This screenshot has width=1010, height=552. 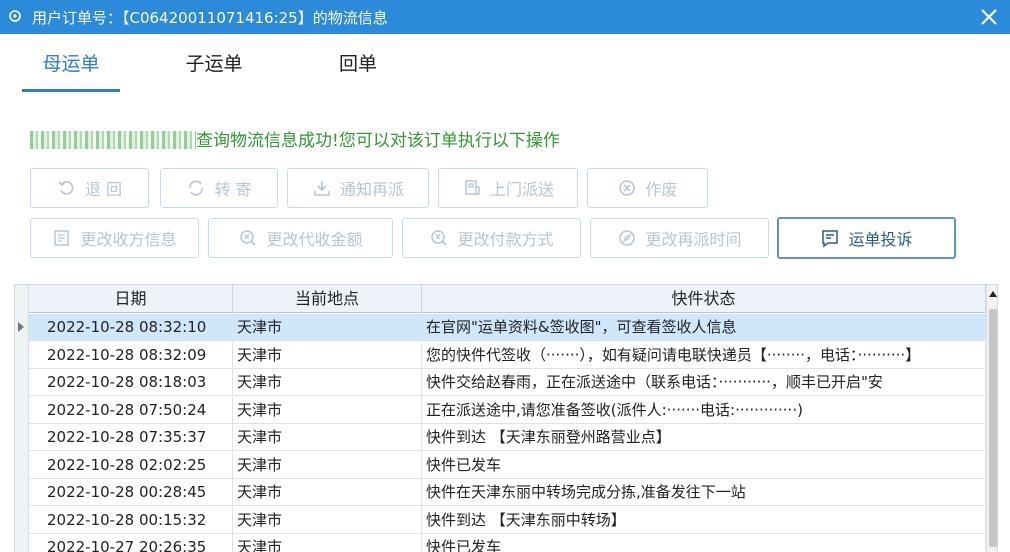 I want to click on return-label: 退 回, so click(x=103, y=189).